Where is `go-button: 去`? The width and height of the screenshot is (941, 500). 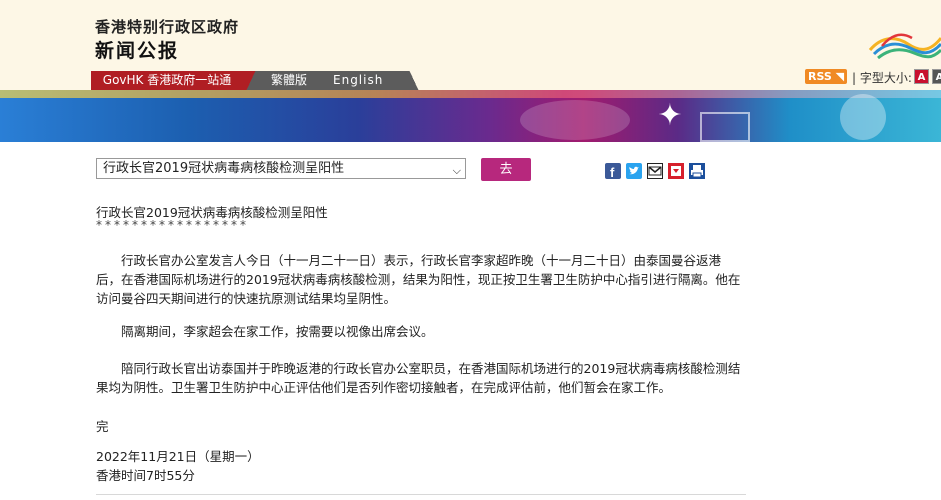 go-button: 去 is located at coordinates (506, 169).